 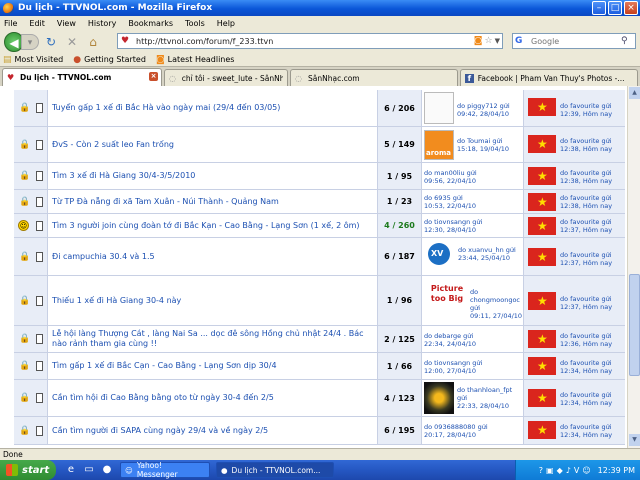 What do you see at coordinates (634, 325) in the screenshot?
I see `scrollbar-thumb` at bounding box center [634, 325].